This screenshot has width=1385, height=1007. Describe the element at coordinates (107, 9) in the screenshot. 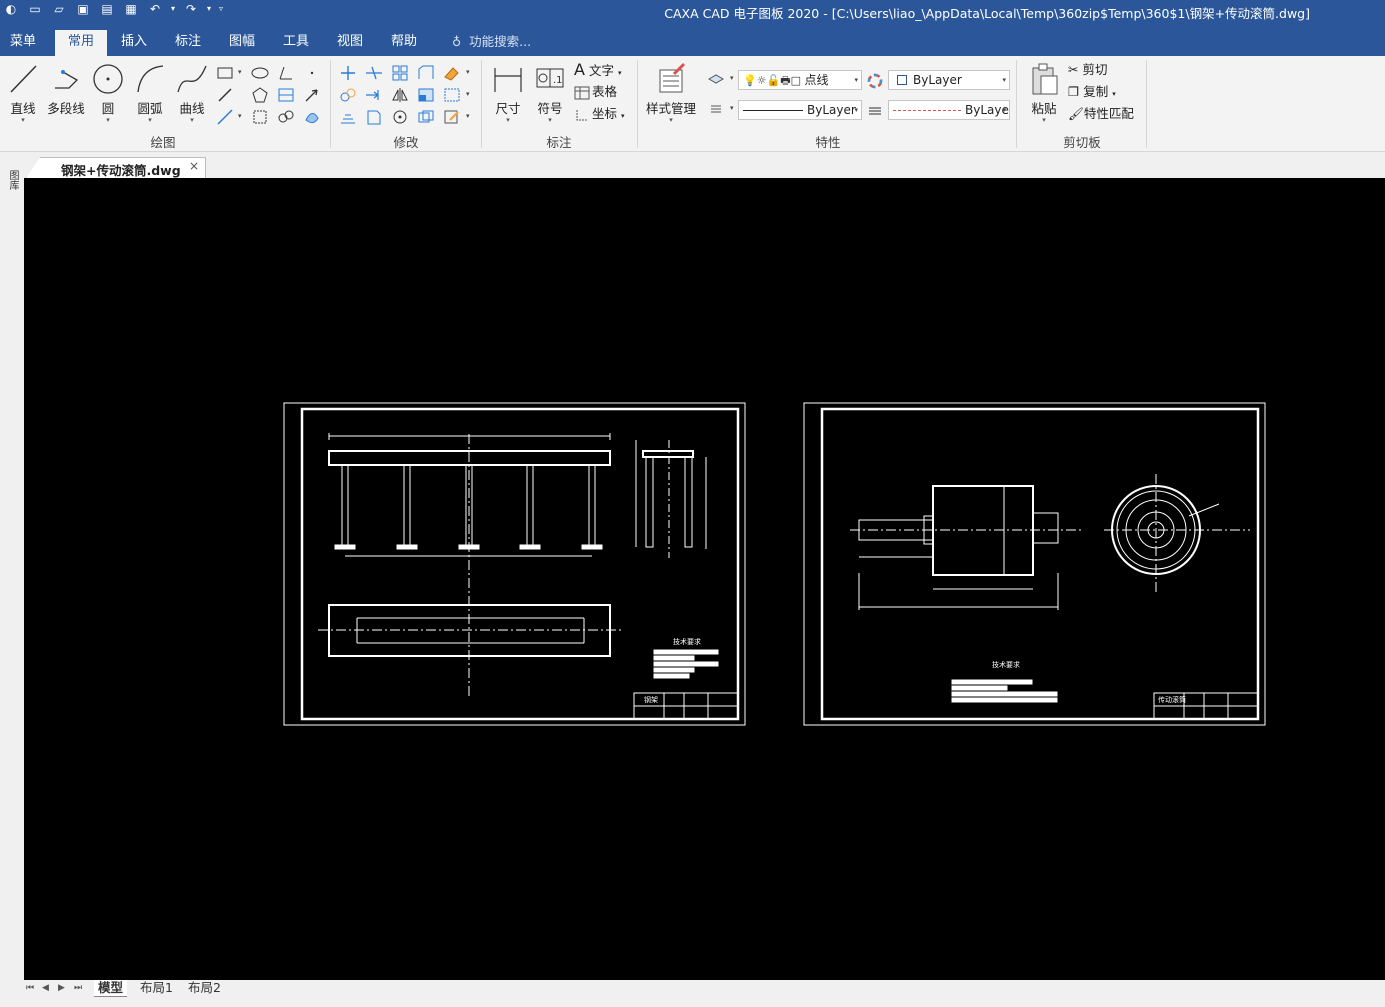

I see `save-as-icon: ▤` at that location.